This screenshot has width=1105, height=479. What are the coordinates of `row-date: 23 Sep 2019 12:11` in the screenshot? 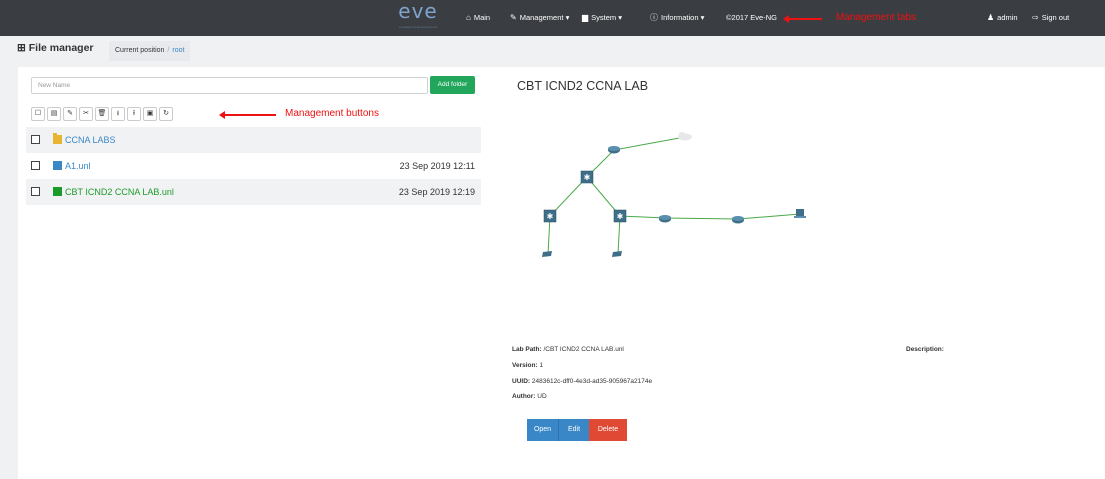 It's located at (437, 166).